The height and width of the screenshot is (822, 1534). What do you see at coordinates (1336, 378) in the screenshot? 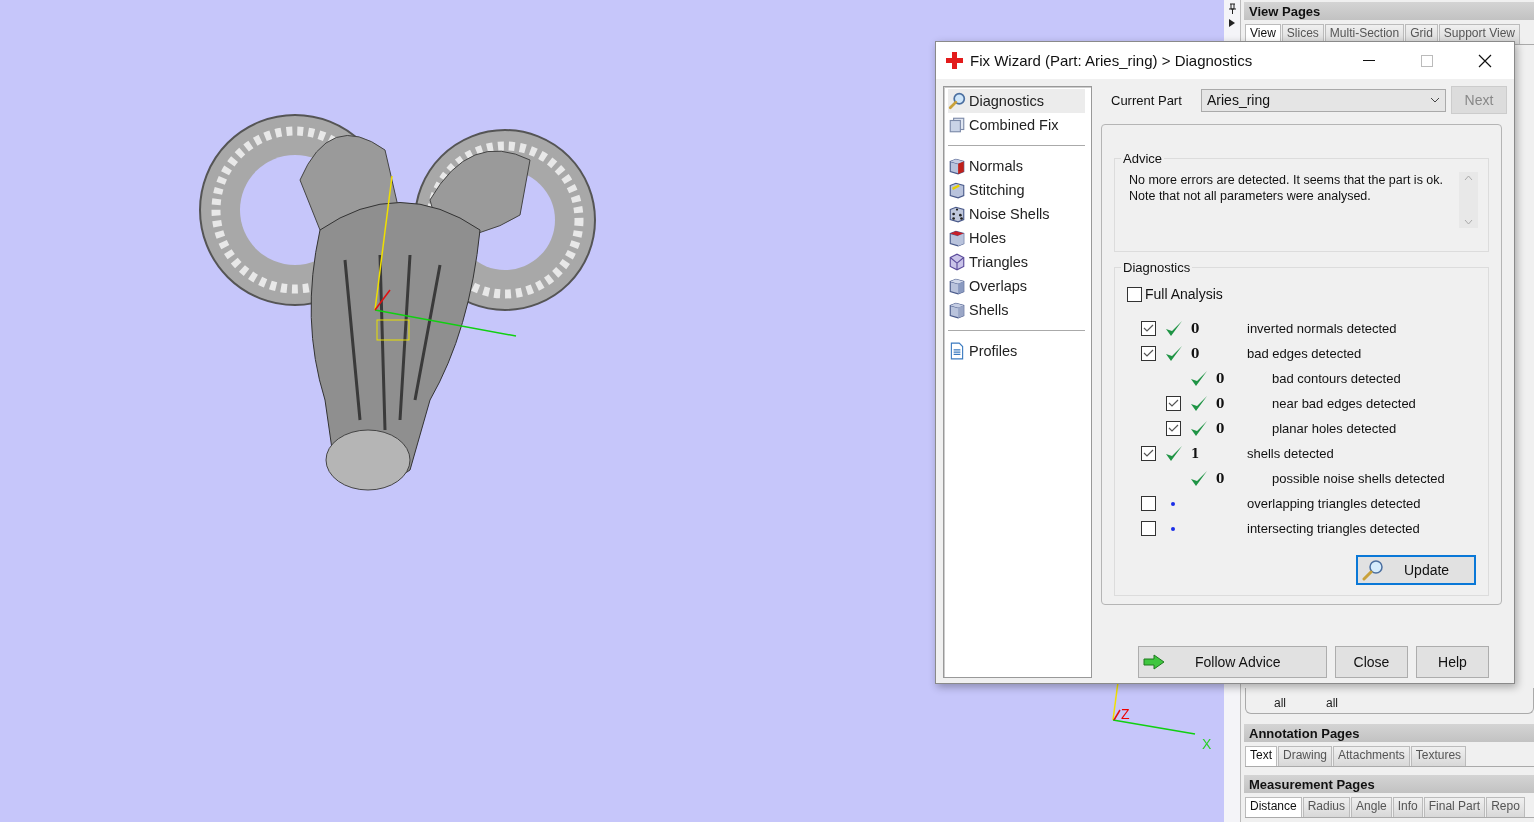
I see `diagnostic-label: bad contours detected` at bounding box center [1336, 378].